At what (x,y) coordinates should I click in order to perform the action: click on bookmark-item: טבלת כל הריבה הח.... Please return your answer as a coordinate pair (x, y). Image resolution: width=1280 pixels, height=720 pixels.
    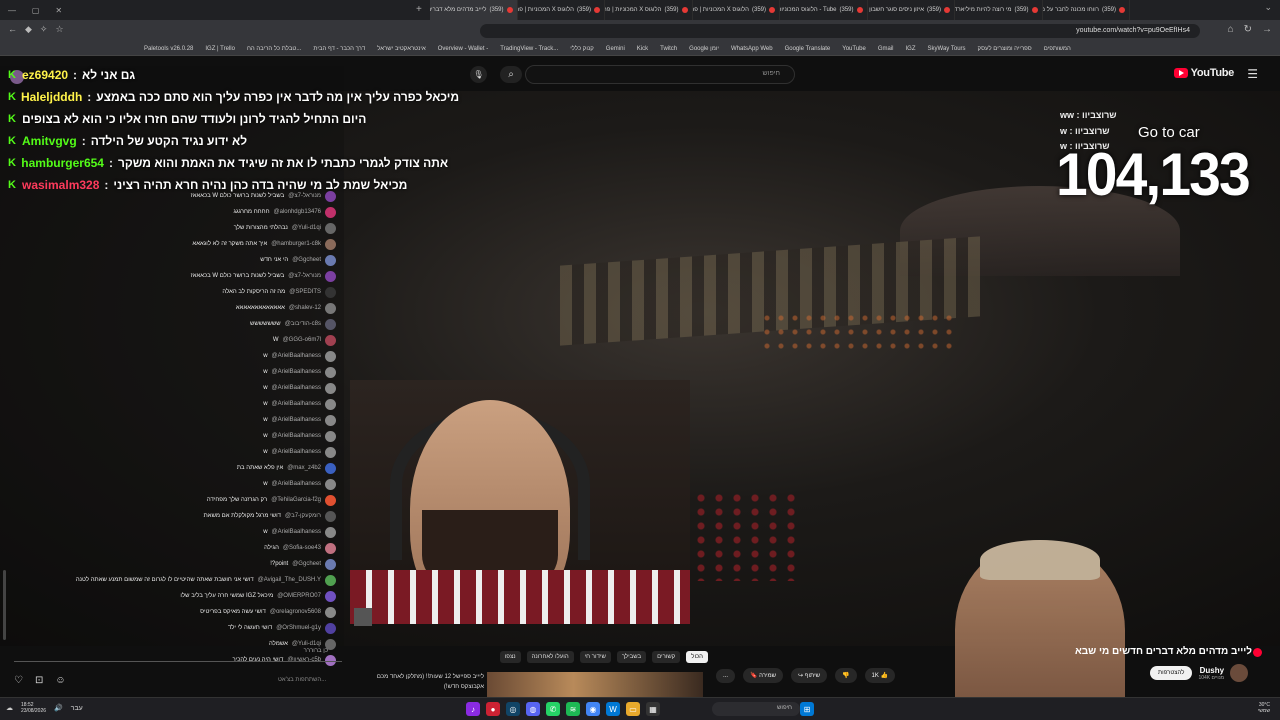
    Looking at the image, I should click on (274, 49).